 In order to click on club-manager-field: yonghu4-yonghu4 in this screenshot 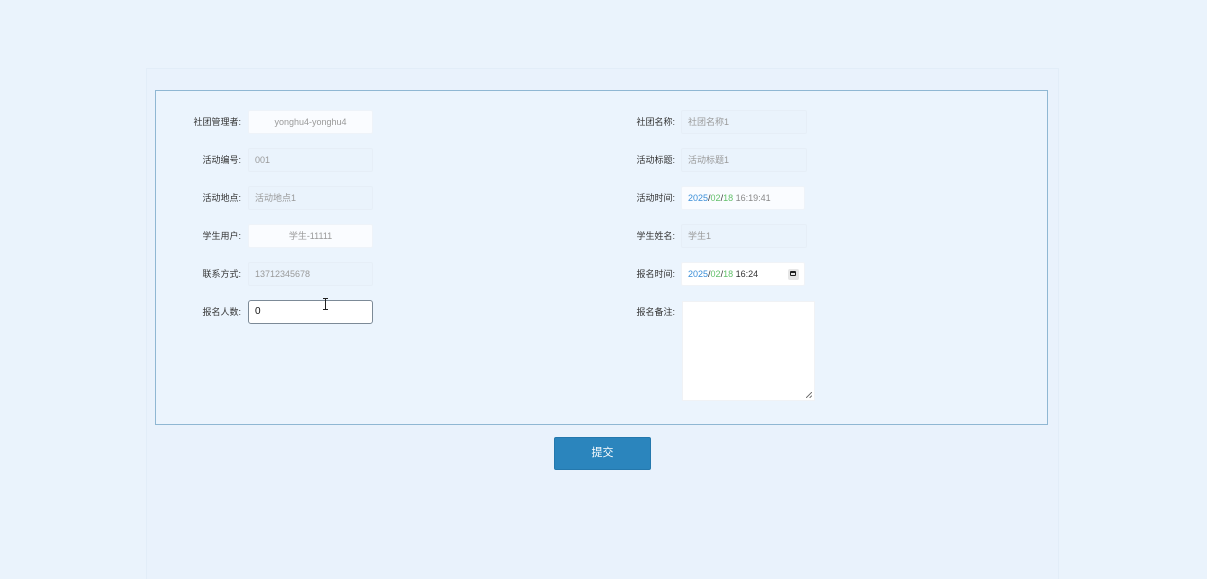, I will do `click(310, 122)`.